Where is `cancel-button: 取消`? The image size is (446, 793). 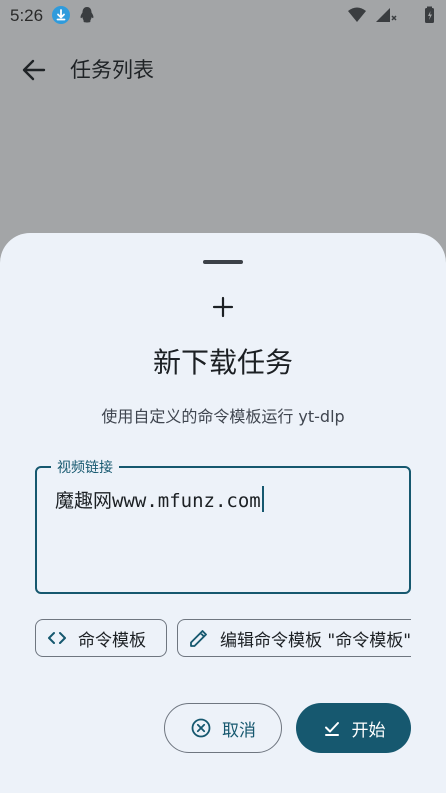 cancel-button: 取消 is located at coordinates (223, 728).